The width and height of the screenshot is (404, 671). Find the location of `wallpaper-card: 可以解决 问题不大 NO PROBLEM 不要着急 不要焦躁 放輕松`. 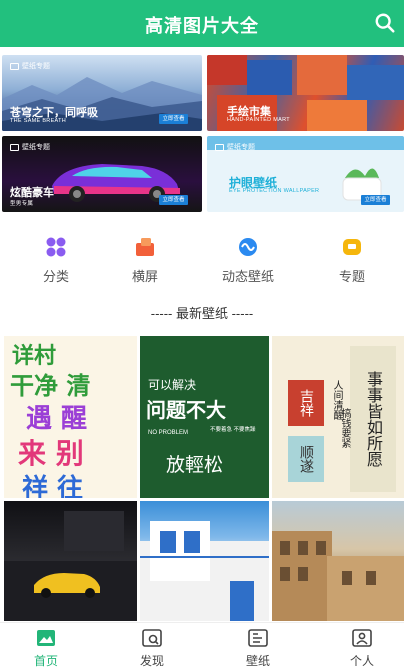

wallpaper-card: 可以解决 问题不大 NO PROBLEM 不要着急 不要焦躁 放輕松 is located at coordinates (204, 417).